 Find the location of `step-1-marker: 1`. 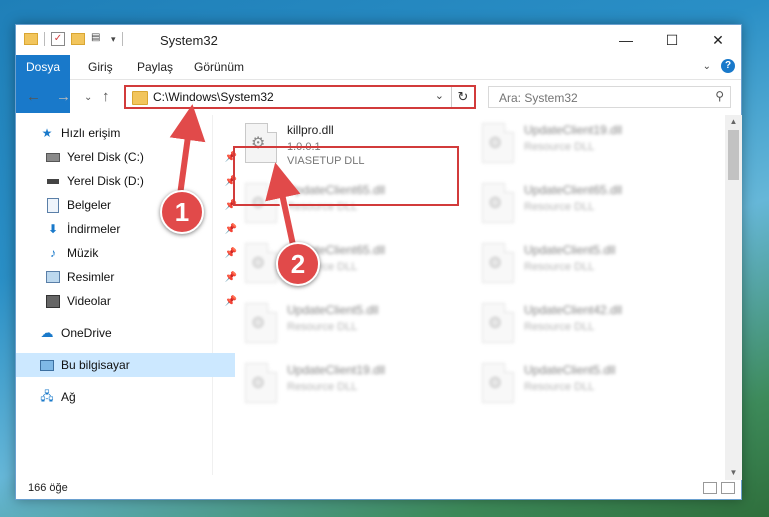

step-1-marker: 1 is located at coordinates (182, 212).